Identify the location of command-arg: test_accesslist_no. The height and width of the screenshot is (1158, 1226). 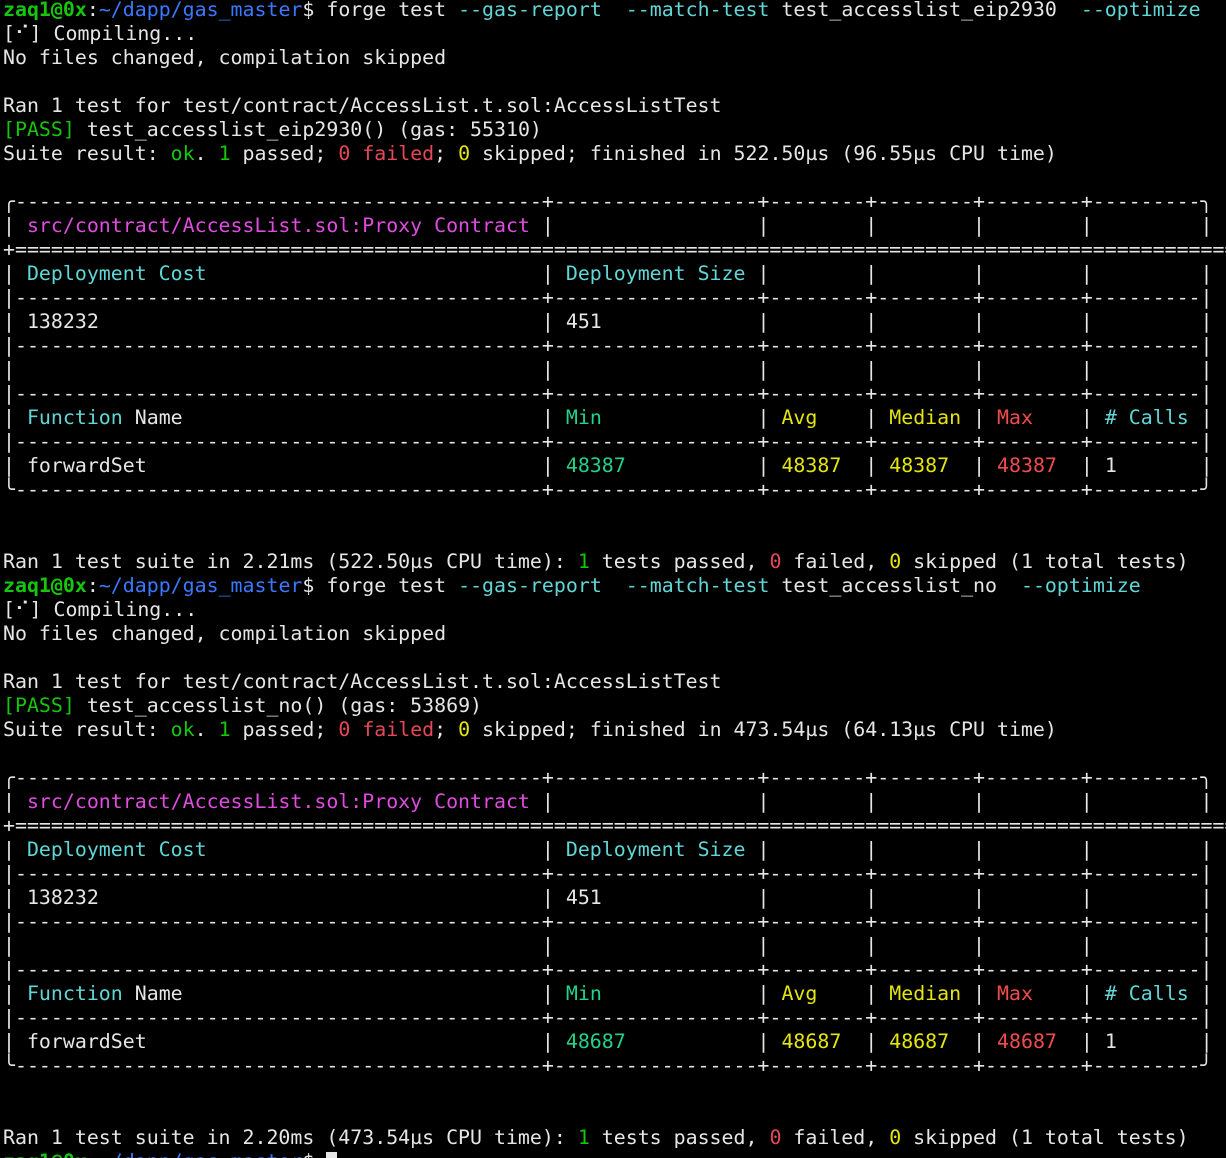
(889, 585).